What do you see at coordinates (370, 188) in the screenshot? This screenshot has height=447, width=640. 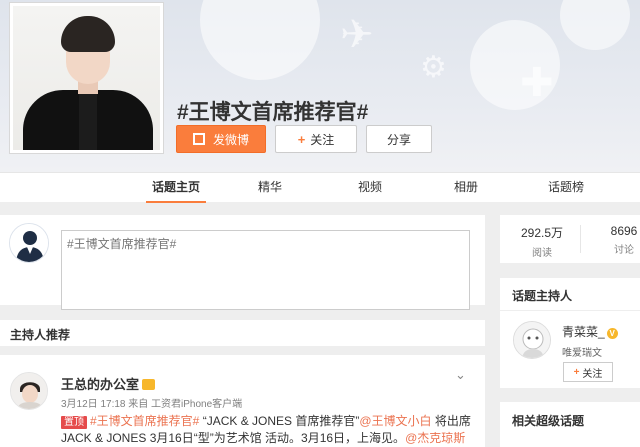 I see `tab-video: 视频` at bounding box center [370, 188].